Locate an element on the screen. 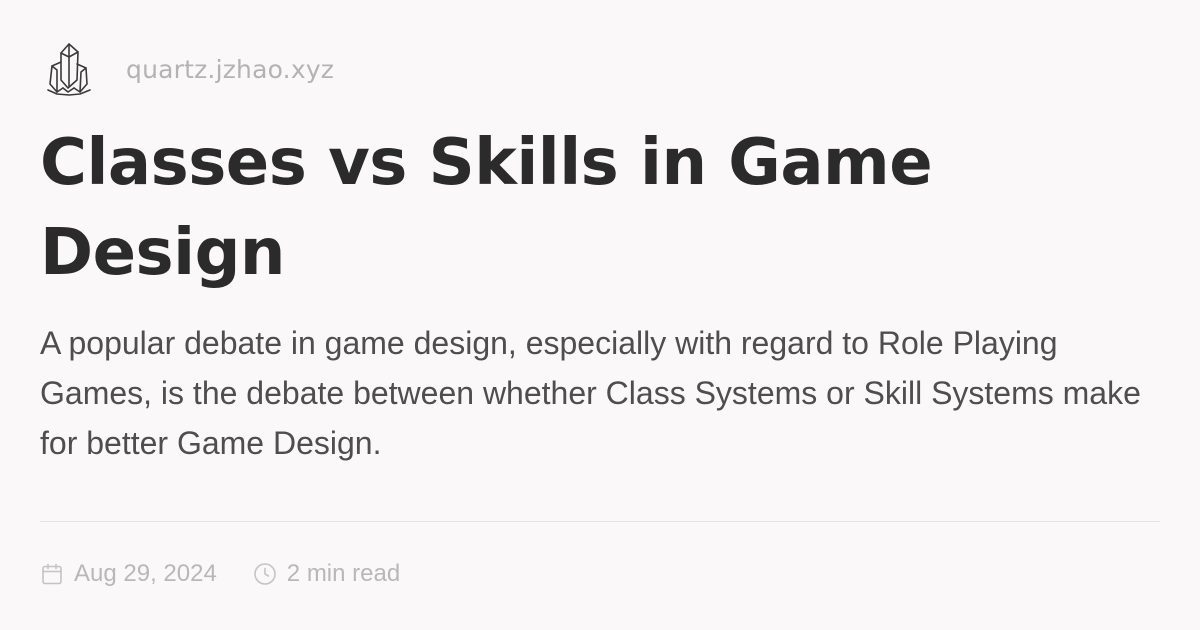  calendar-icon is located at coordinates (52, 574).